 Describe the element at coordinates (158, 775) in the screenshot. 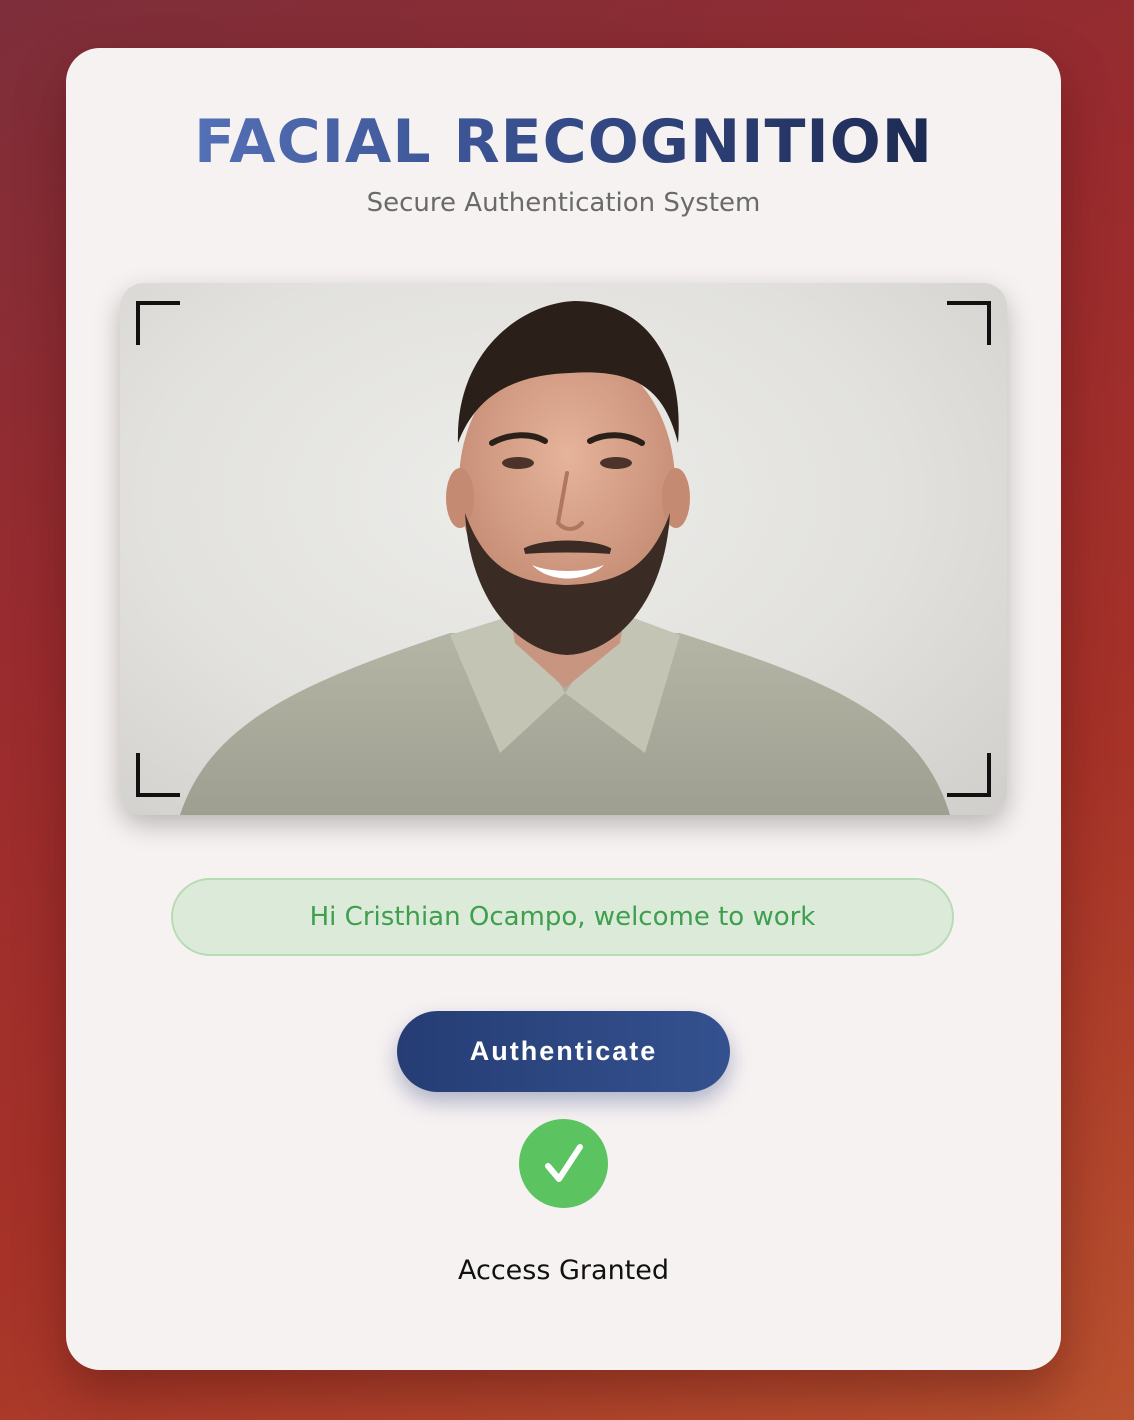

I see `frame-corner-bottom-left` at that location.